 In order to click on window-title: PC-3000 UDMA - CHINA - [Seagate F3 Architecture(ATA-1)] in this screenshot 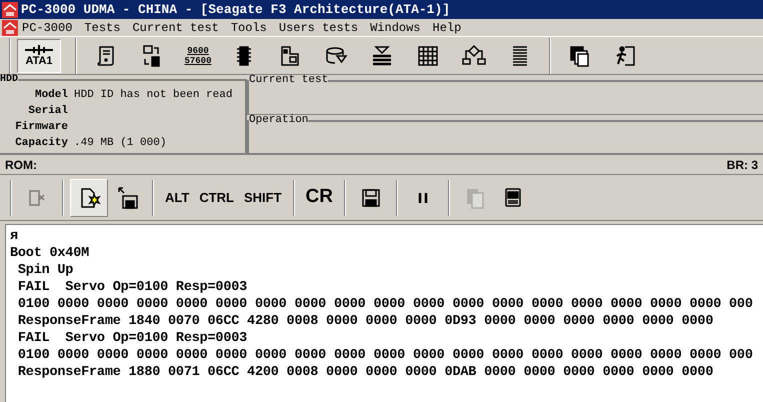, I will do `click(235, 9)`.